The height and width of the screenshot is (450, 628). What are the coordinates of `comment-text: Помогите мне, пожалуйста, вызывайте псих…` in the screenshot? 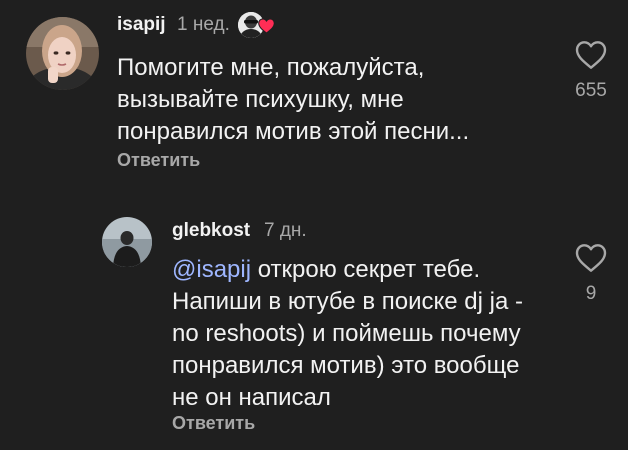 It's located at (293, 100).